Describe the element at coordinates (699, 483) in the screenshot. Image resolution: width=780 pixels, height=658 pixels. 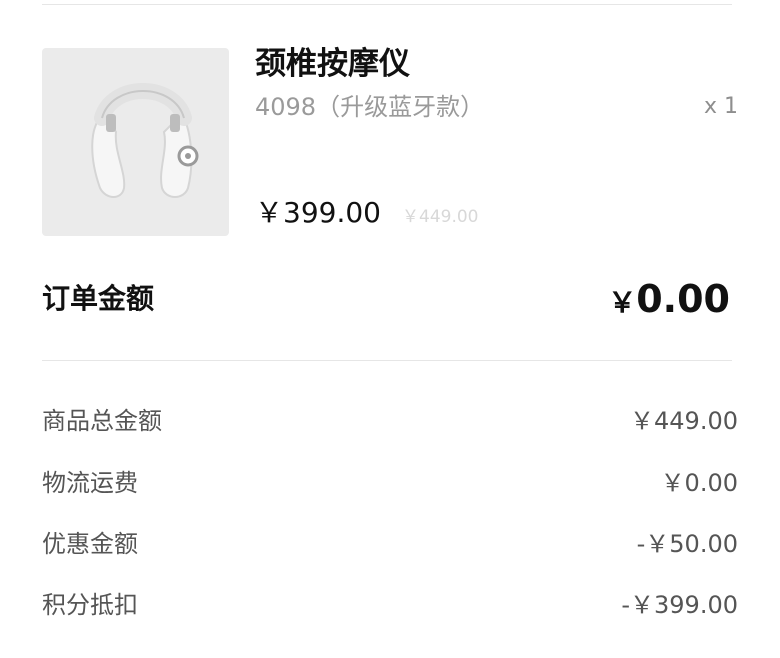
I see `summary-value: ￥0.00` at that location.